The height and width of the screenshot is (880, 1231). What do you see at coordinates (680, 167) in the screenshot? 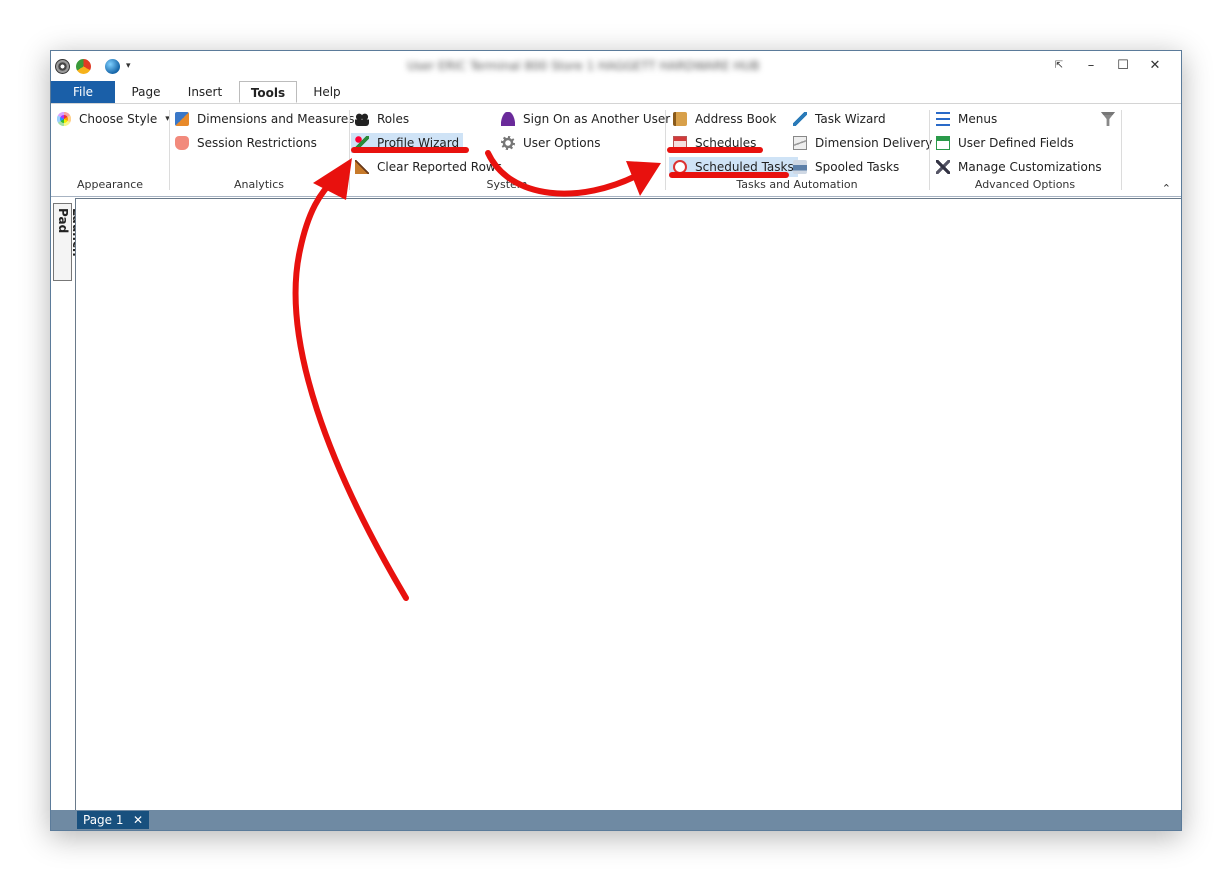
I see `alarm-clock-icon` at bounding box center [680, 167].